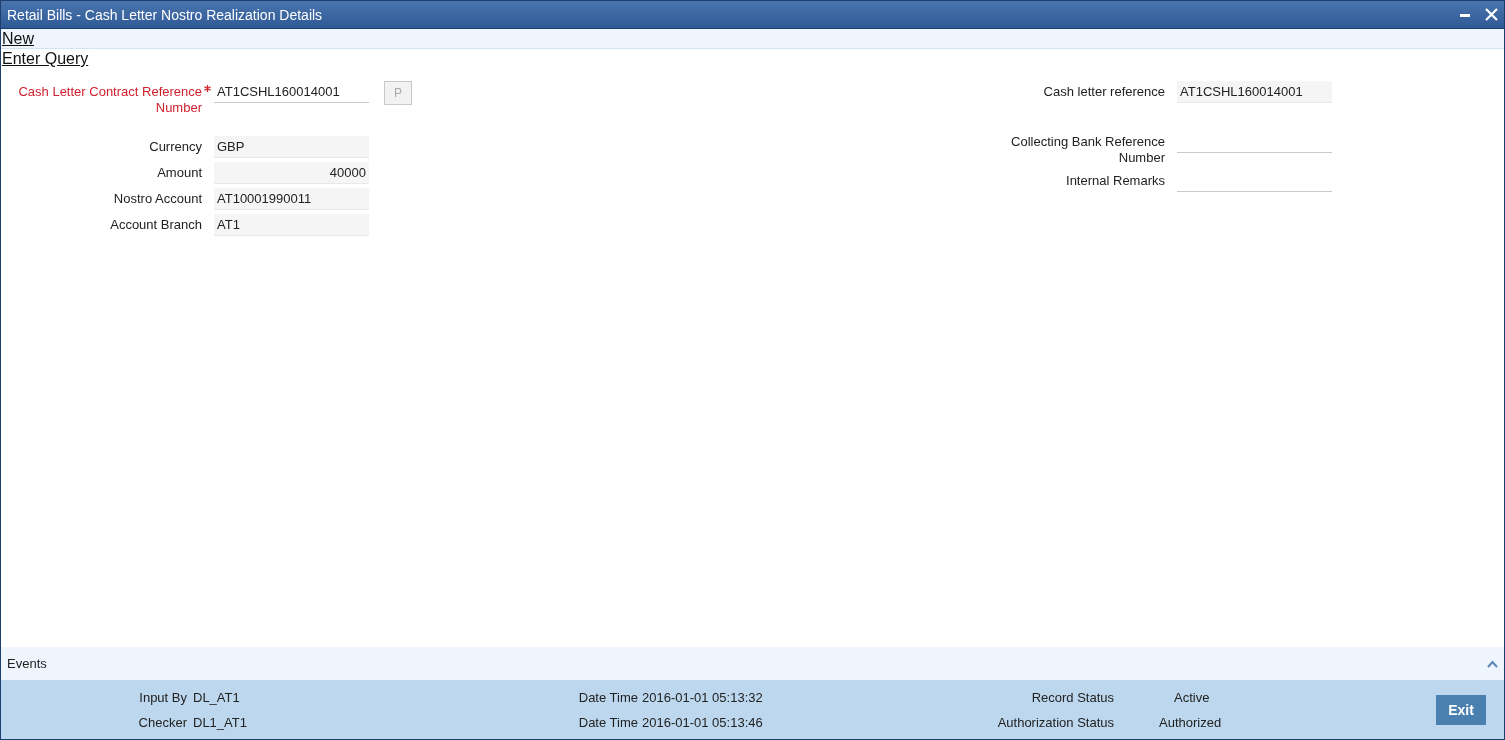  Describe the element at coordinates (1190, 722) in the screenshot. I see `audit-value: Authorized` at that location.